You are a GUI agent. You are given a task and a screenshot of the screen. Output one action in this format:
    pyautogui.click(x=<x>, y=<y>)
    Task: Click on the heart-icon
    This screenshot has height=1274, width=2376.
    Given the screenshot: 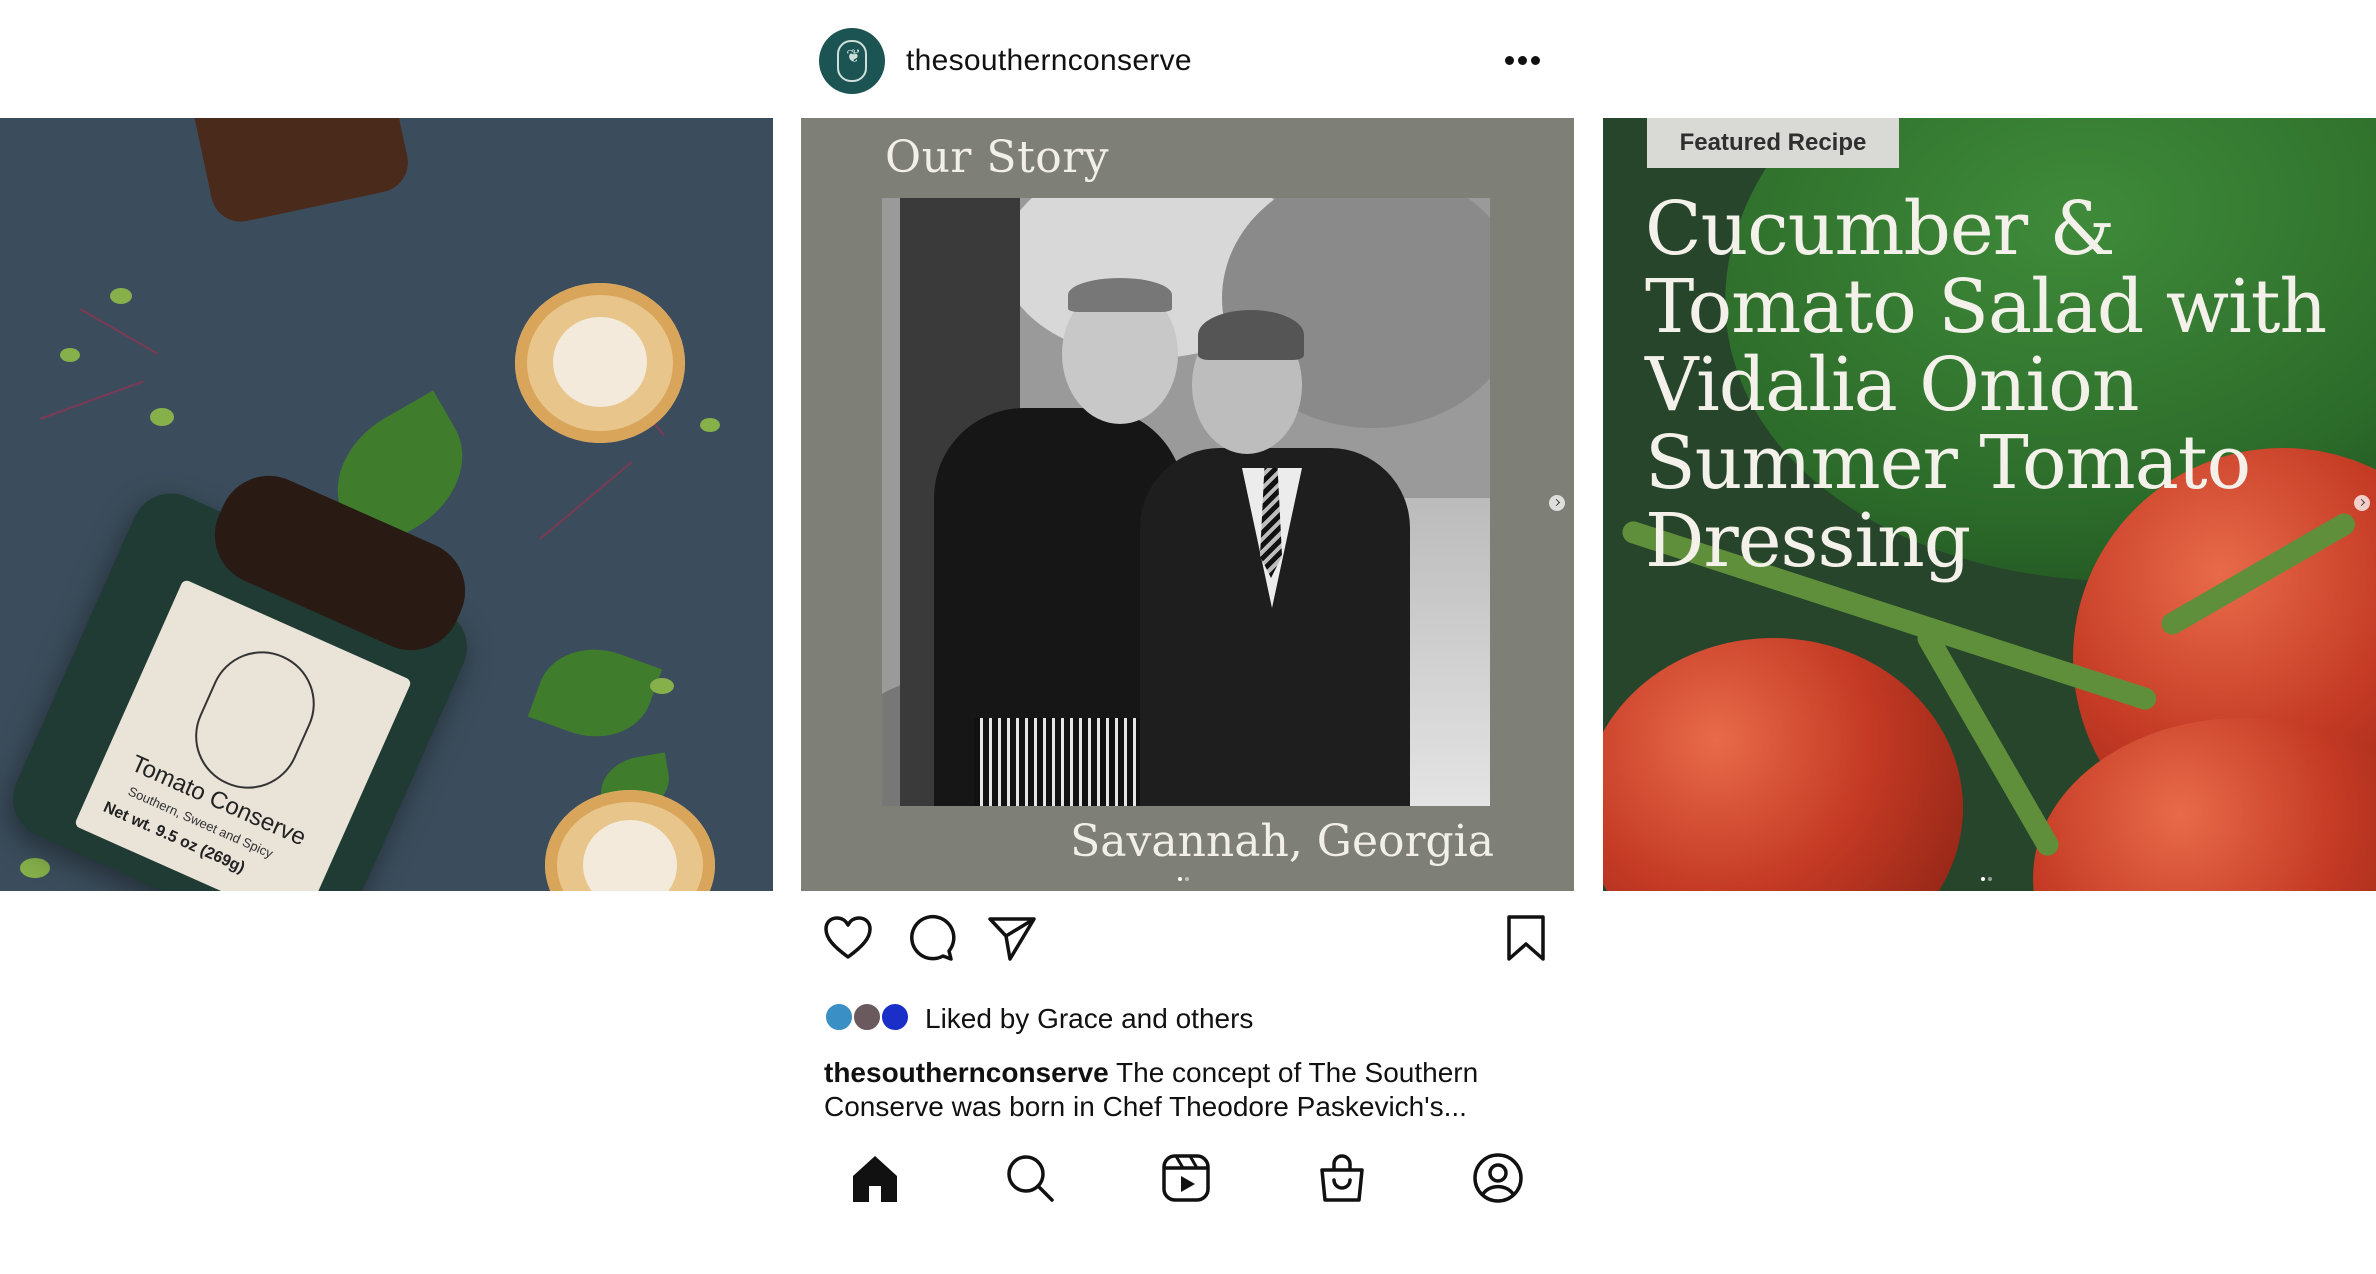 What is the action you would take?
    pyautogui.click(x=848, y=938)
    